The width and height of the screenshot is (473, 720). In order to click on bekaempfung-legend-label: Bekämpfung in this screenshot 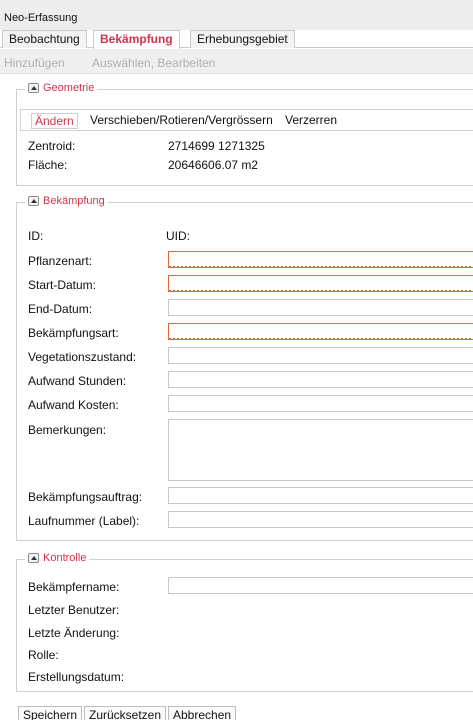, I will do `click(74, 201)`.